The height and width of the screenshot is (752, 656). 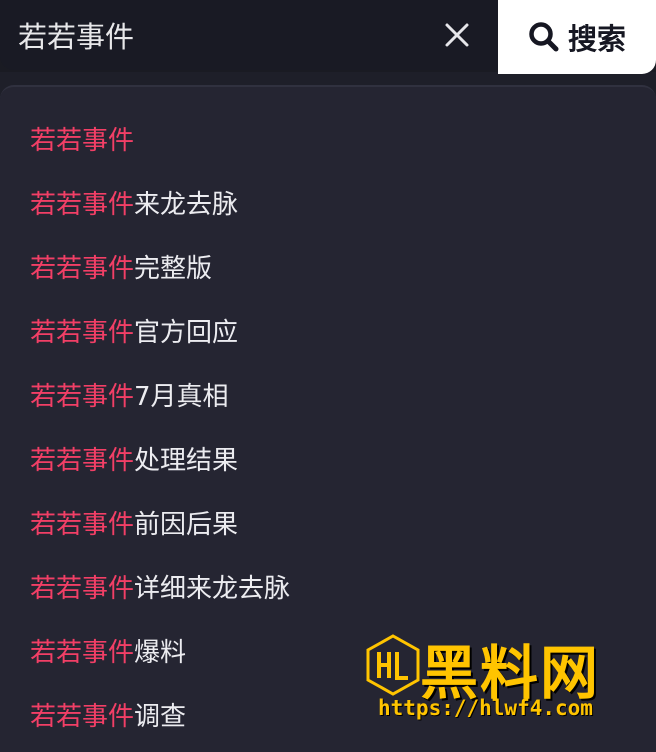 What do you see at coordinates (186, 525) in the screenshot?
I see `suggestion-text: 前因后果` at bounding box center [186, 525].